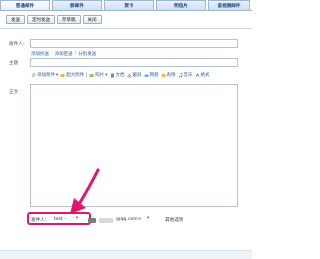 The height and width of the screenshot is (259, 320). What do you see at coordinates (77, 5) in the screenshot?
I see `tab-group-mail: 群邮件` at bounding box center [77, 5].